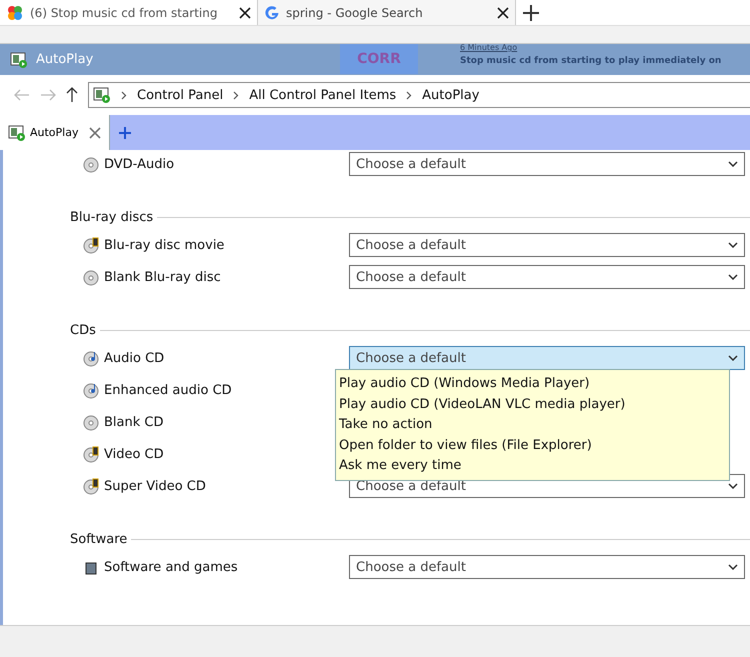 The image size is (750, 657). I want to click on window-title: AutoPlay, so click(65, 59).